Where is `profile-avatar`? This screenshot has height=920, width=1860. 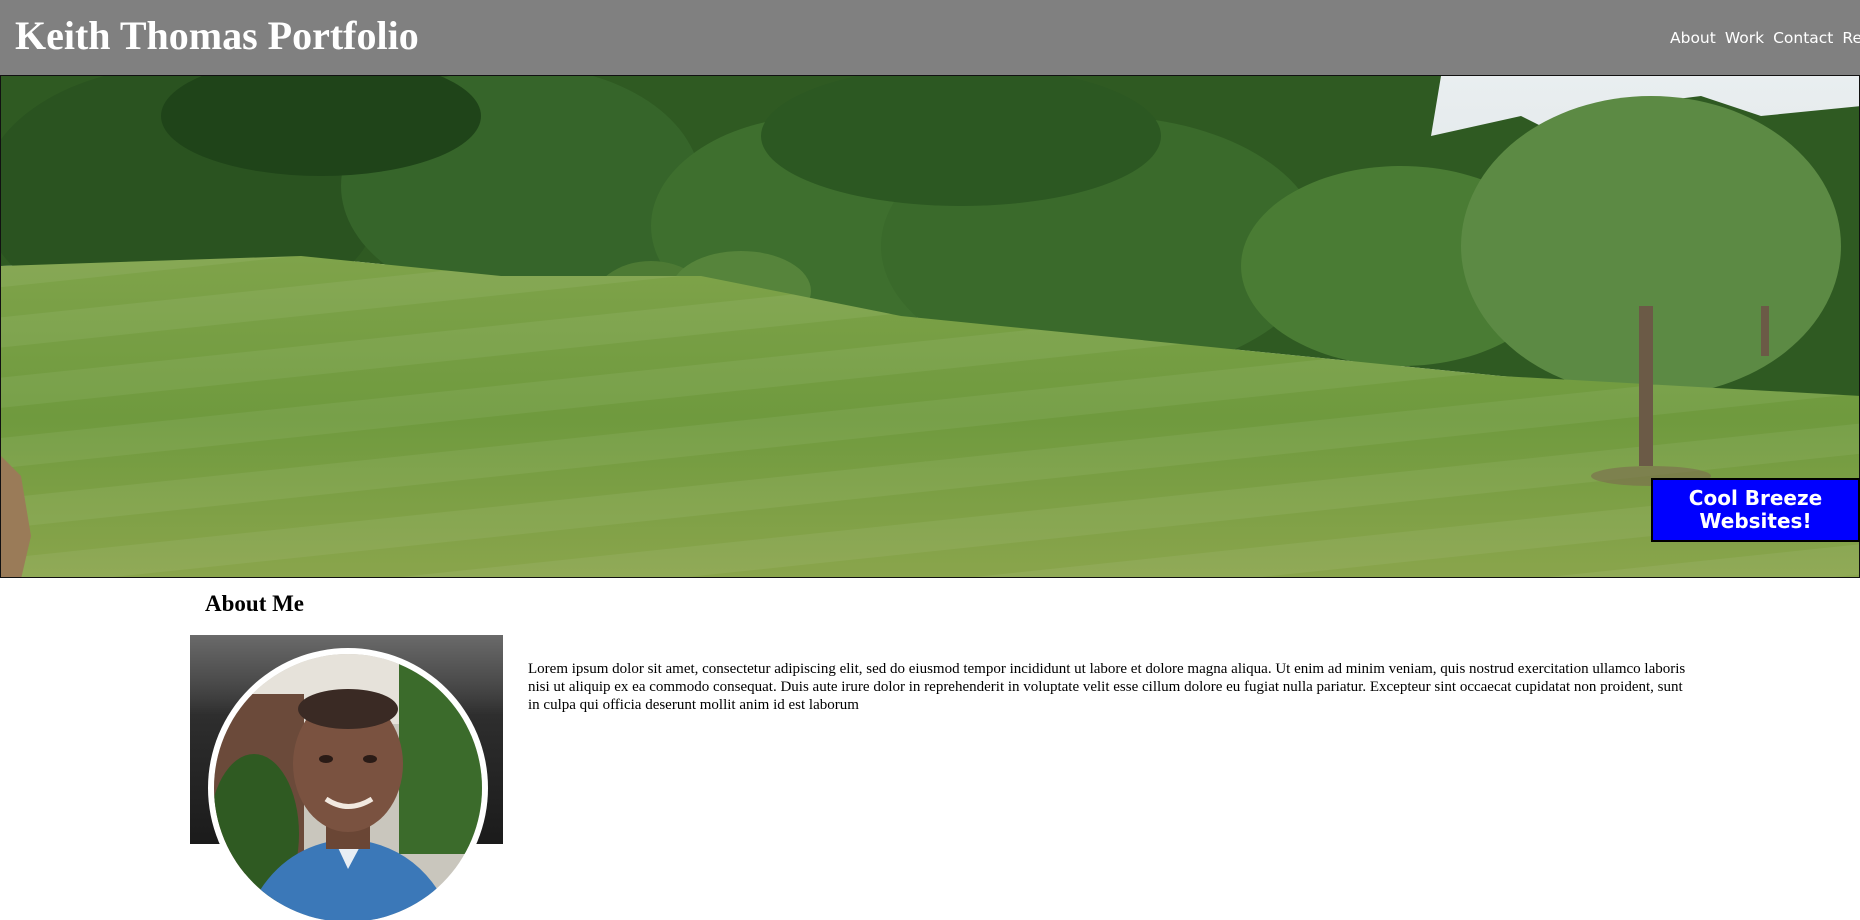 profile-avatar is located at coordinates (348, 784).